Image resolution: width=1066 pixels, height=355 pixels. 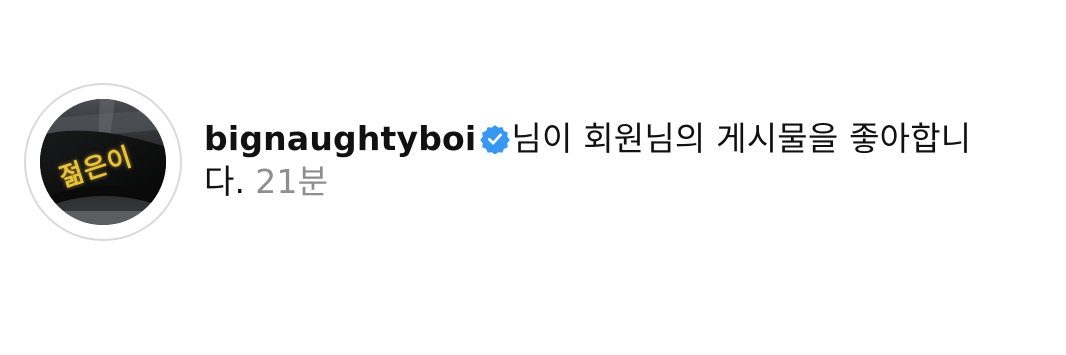 What do you see at coordinates (495, 139) in the screenshot?
I see `verified-badge-icon` at bounding box center [495, 139].